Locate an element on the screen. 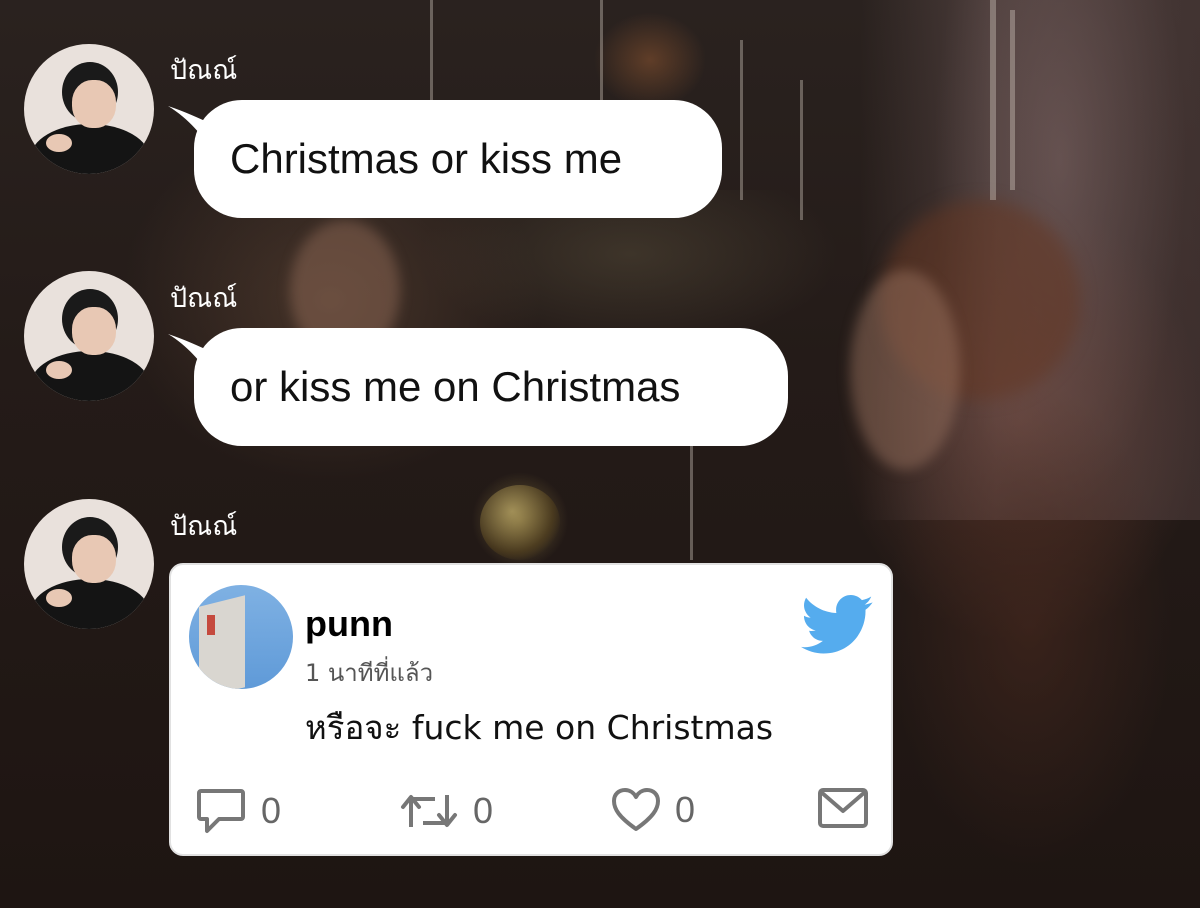 The width and height of the screenshot is (1200, 908). reply-count: 0 is located at coordinates (271, 810).